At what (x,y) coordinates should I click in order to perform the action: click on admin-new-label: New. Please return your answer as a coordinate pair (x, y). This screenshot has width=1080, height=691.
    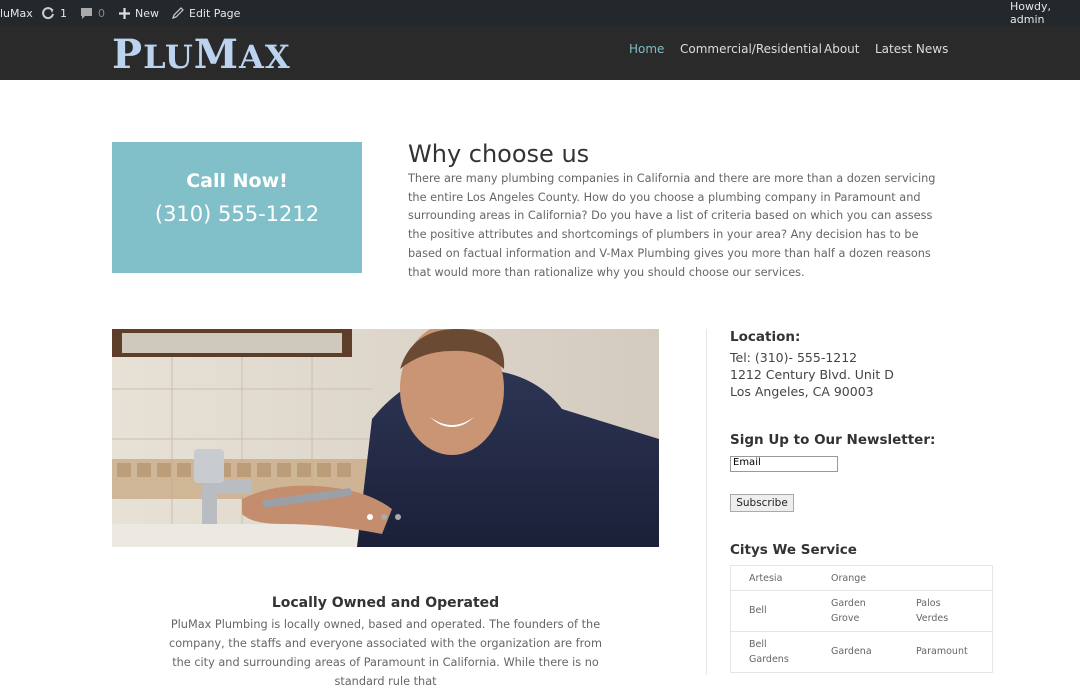
    Looking at the image, I should click on (147, 13).